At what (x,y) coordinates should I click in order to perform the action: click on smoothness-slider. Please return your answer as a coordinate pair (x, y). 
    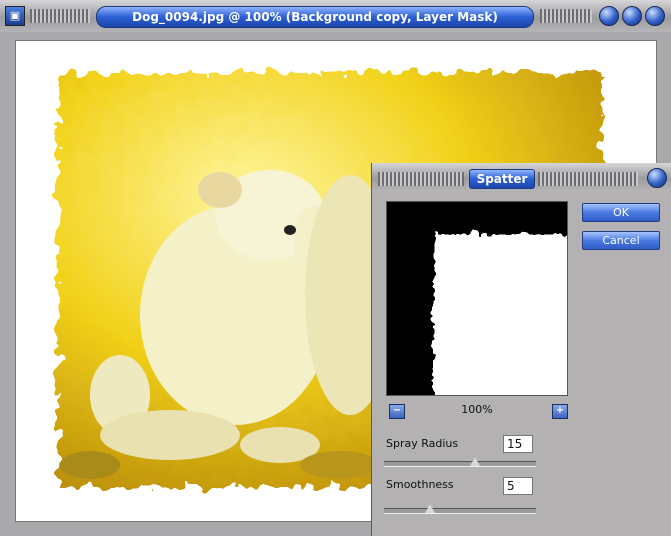
    Looking at the image, I should click on (460, 509).